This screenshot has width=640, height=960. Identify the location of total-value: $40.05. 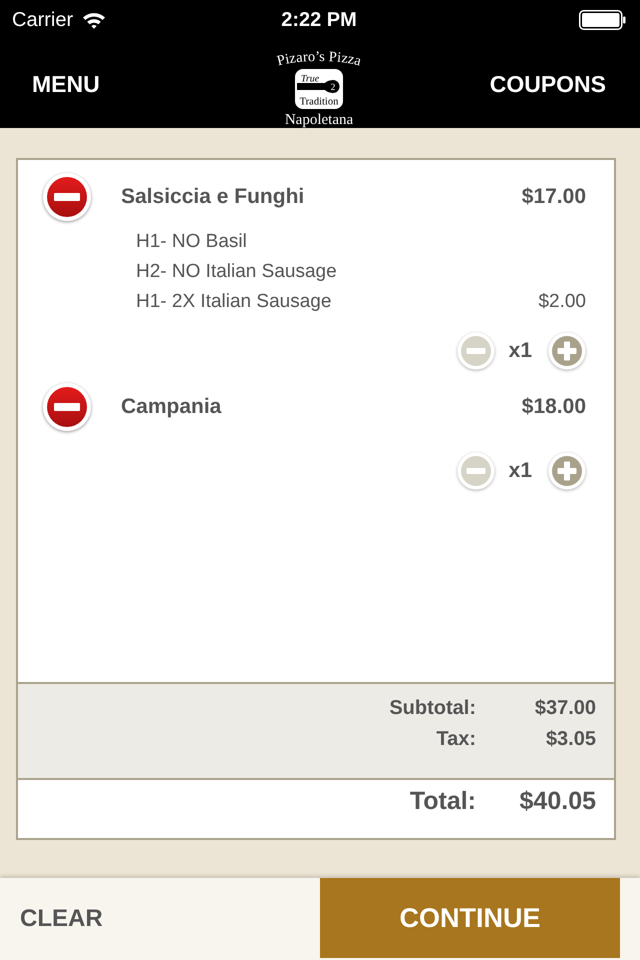
(557, 801).